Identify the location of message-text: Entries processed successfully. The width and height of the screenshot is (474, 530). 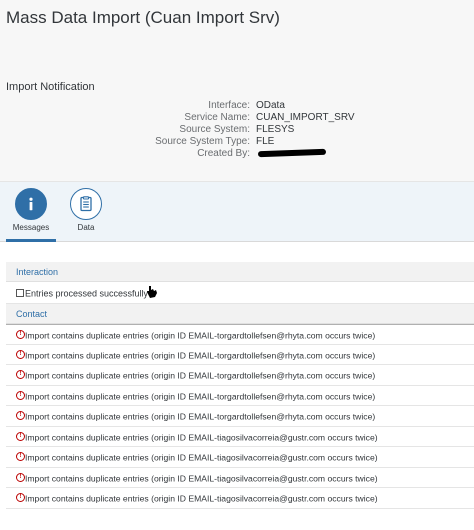
(87, 293).